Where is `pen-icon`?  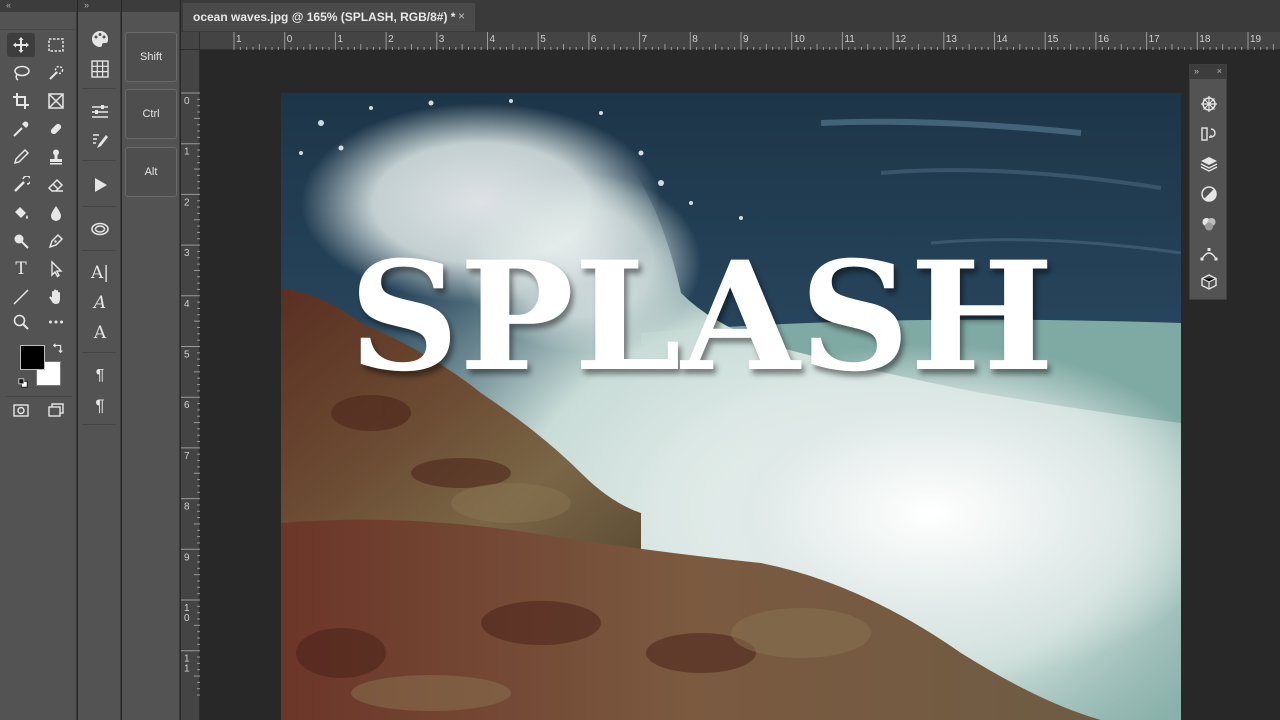 pen-icon is located at coordinates (56, 241).